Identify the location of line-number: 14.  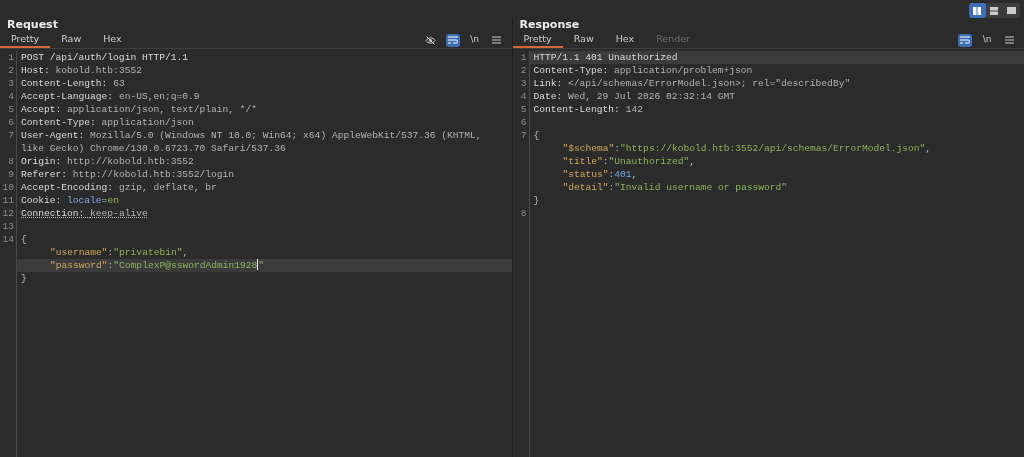
(8, 239).